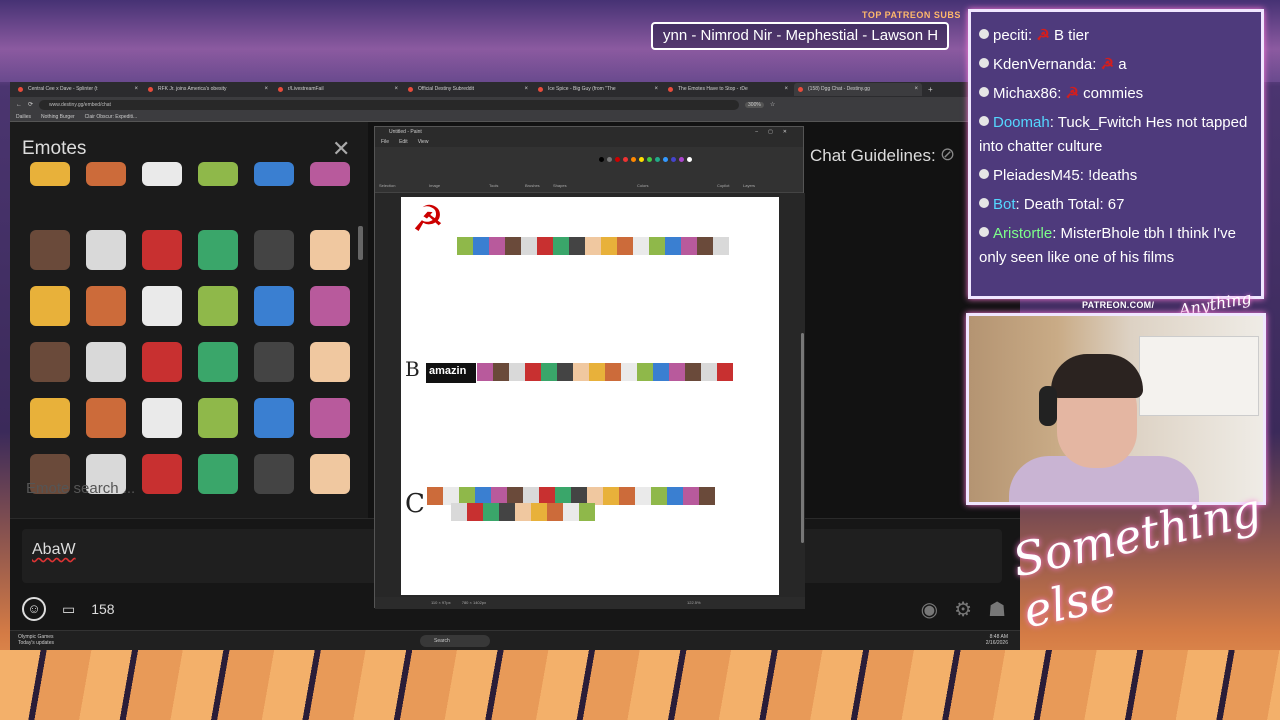 Image resolution: width=1280 pixels, height=720 pixels. What do you see at coordinates (929, 609) in the screenshot?
I see `eye-icon: ◉` at bounding box center [929, 609].